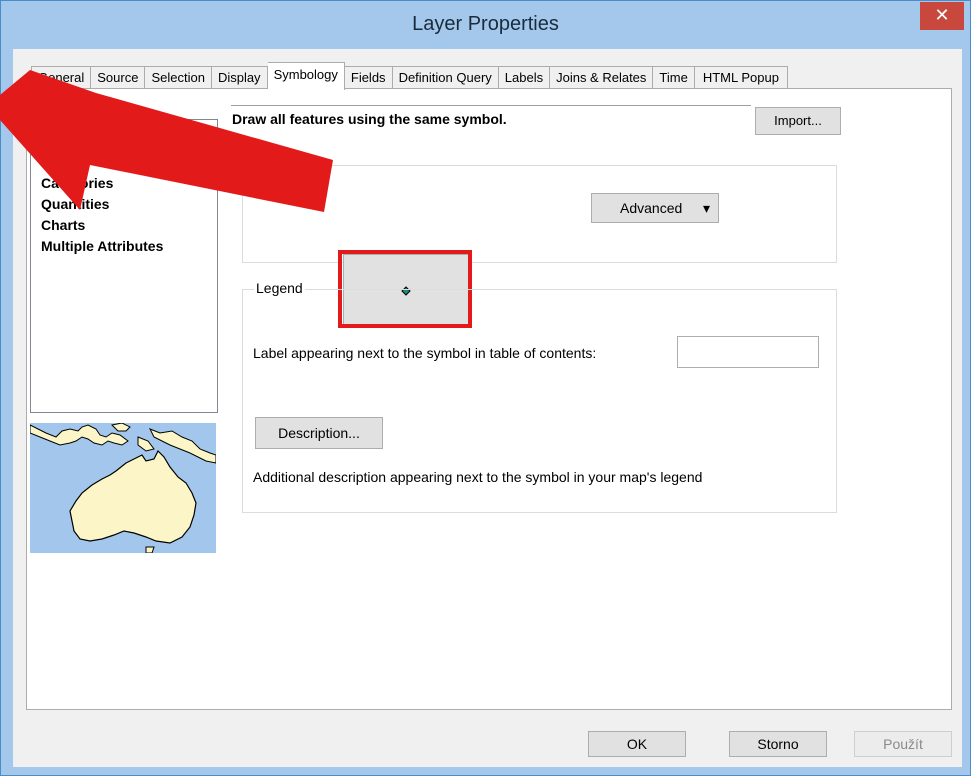 Image resolution: width=971 pixels, height=776 pixels. I want to click on renderer-preview-map, so click(123, 488).